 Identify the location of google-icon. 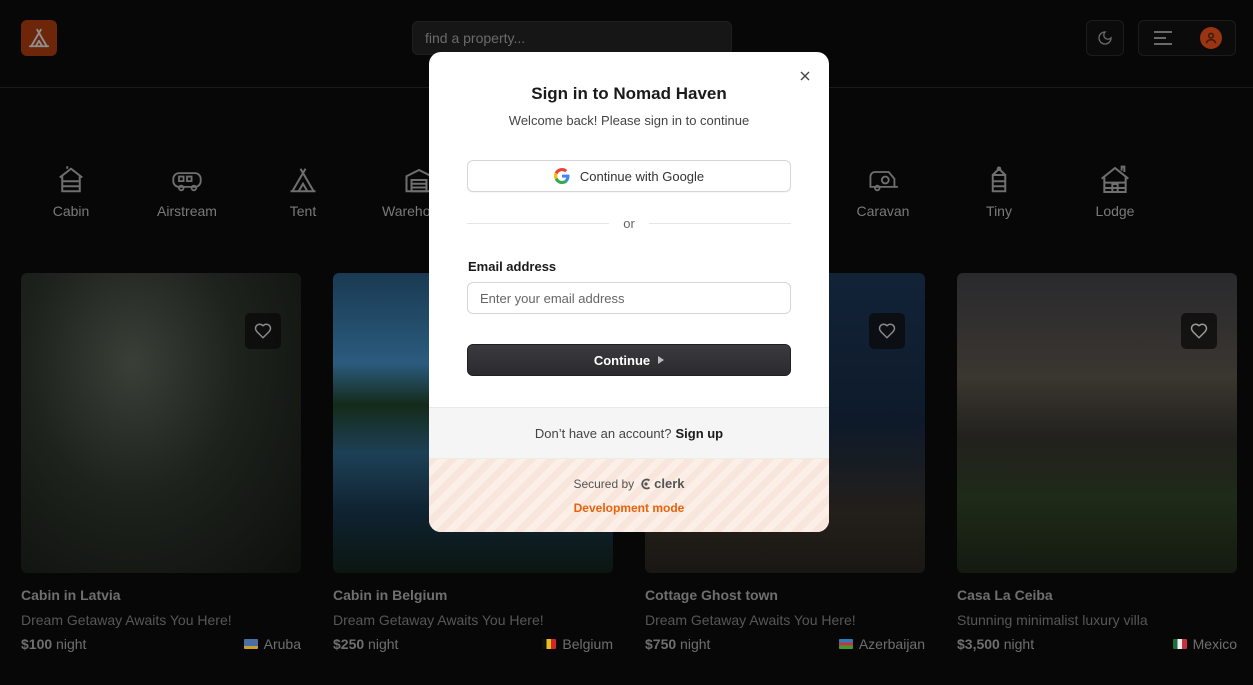
(561, 176).